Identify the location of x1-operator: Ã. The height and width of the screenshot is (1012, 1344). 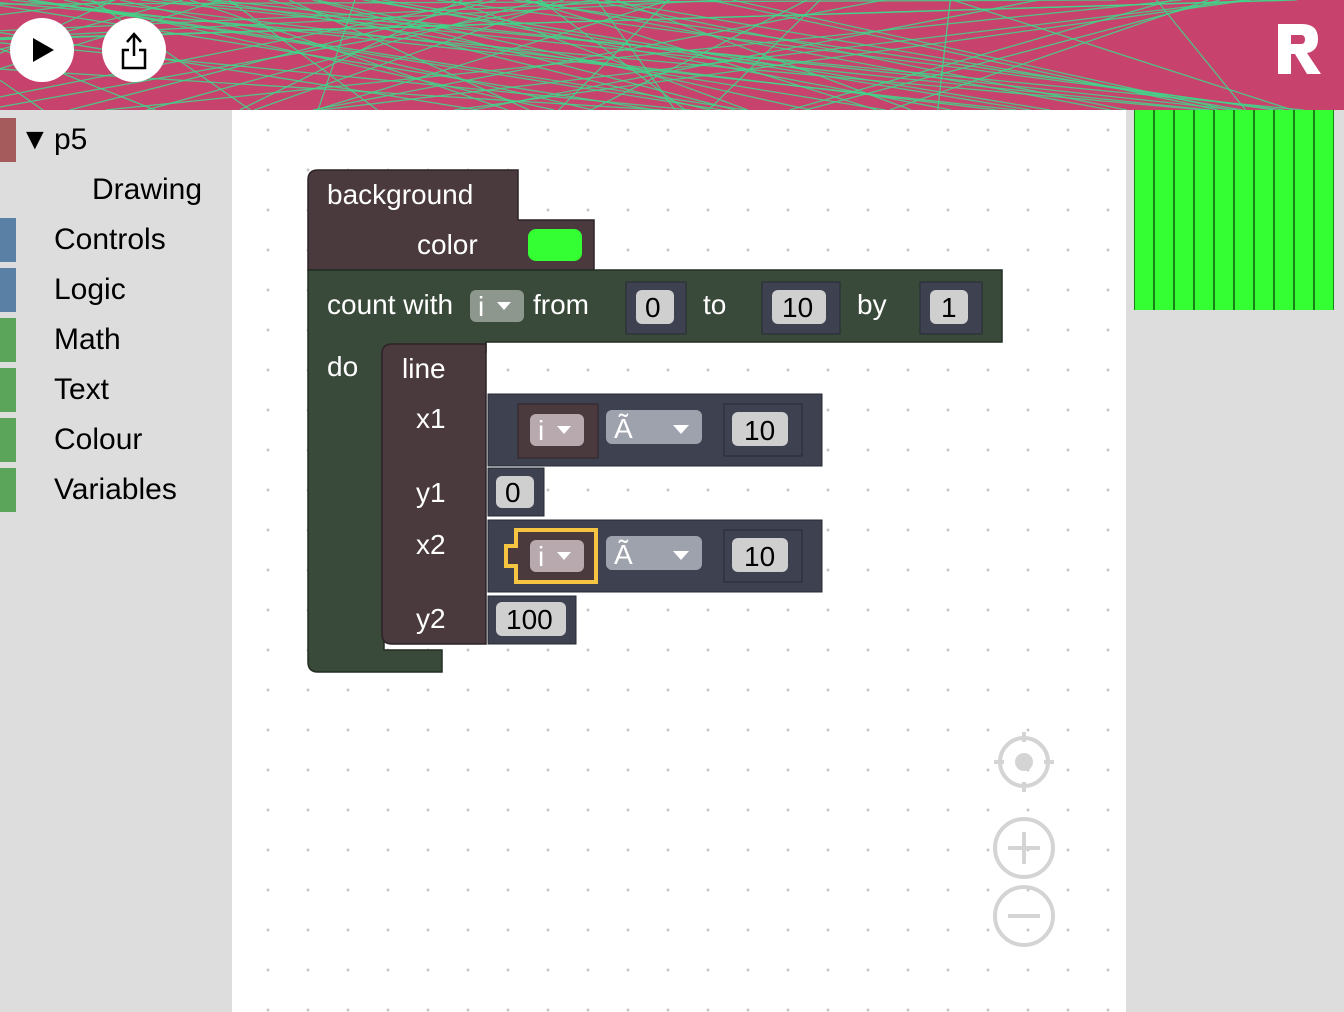
(623, 428).